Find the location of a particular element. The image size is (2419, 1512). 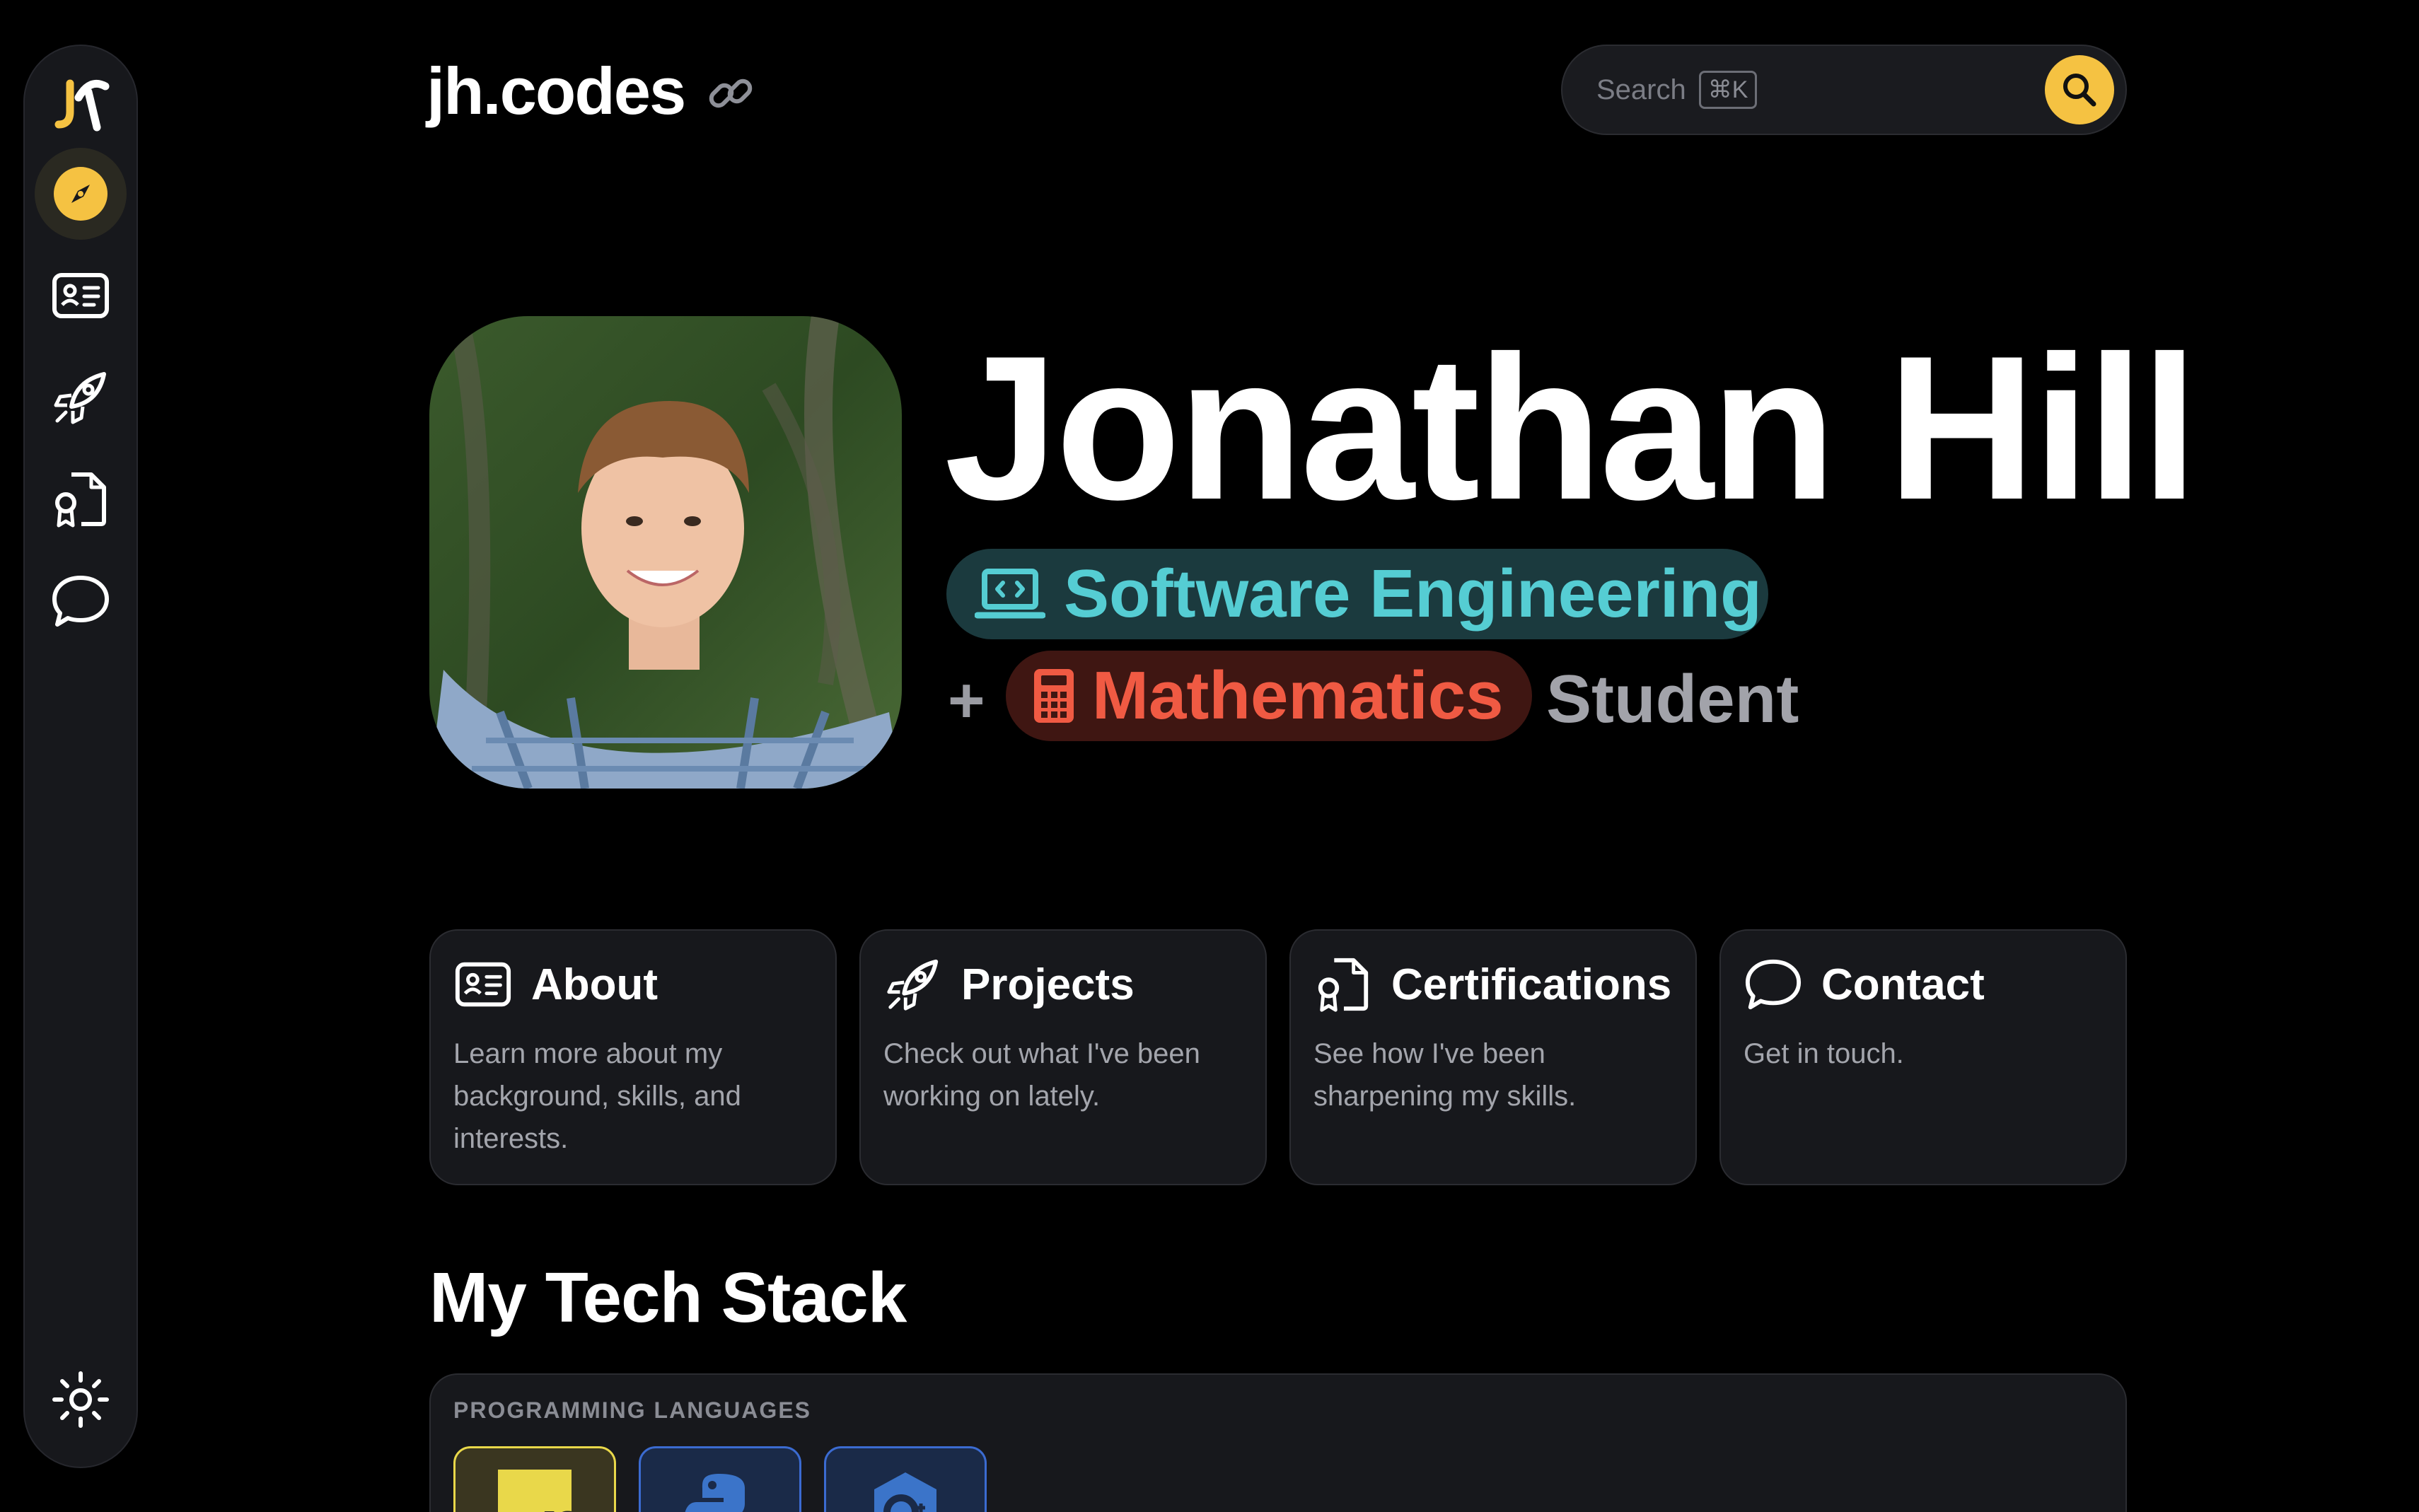

search-button is located at coordinates (2079, 89).